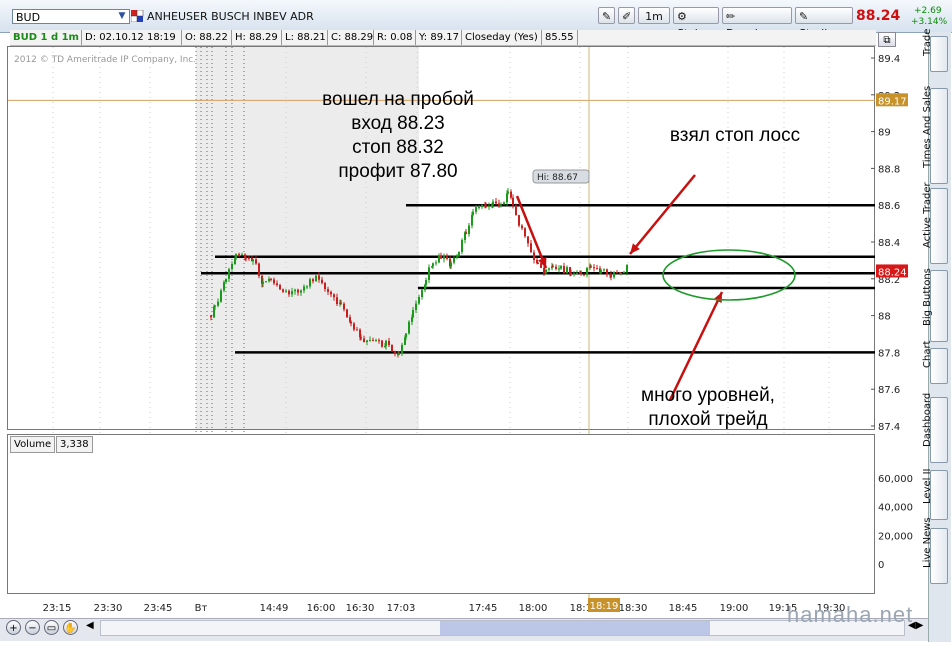  What do you see at coordinates (321, 608) in the screenshot?
I see `time-tick-label: 16:00` at bounding box center [321, 608].